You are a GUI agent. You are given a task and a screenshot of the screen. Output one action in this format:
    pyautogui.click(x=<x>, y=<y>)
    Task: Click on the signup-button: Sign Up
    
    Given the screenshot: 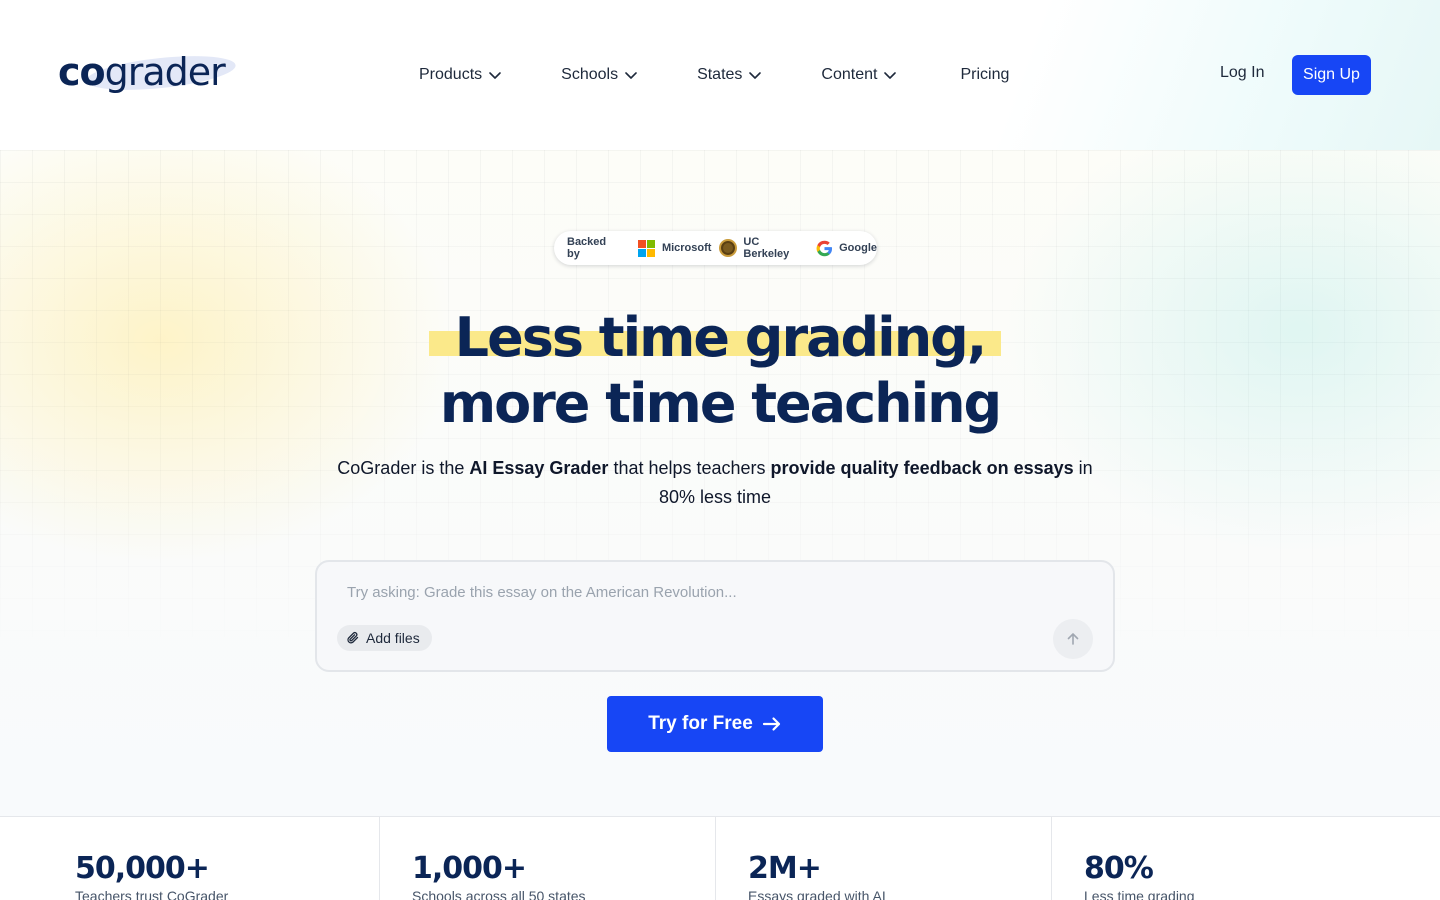 What is the action you would take?
    pyautogui.click(x=1331, y=75)
    